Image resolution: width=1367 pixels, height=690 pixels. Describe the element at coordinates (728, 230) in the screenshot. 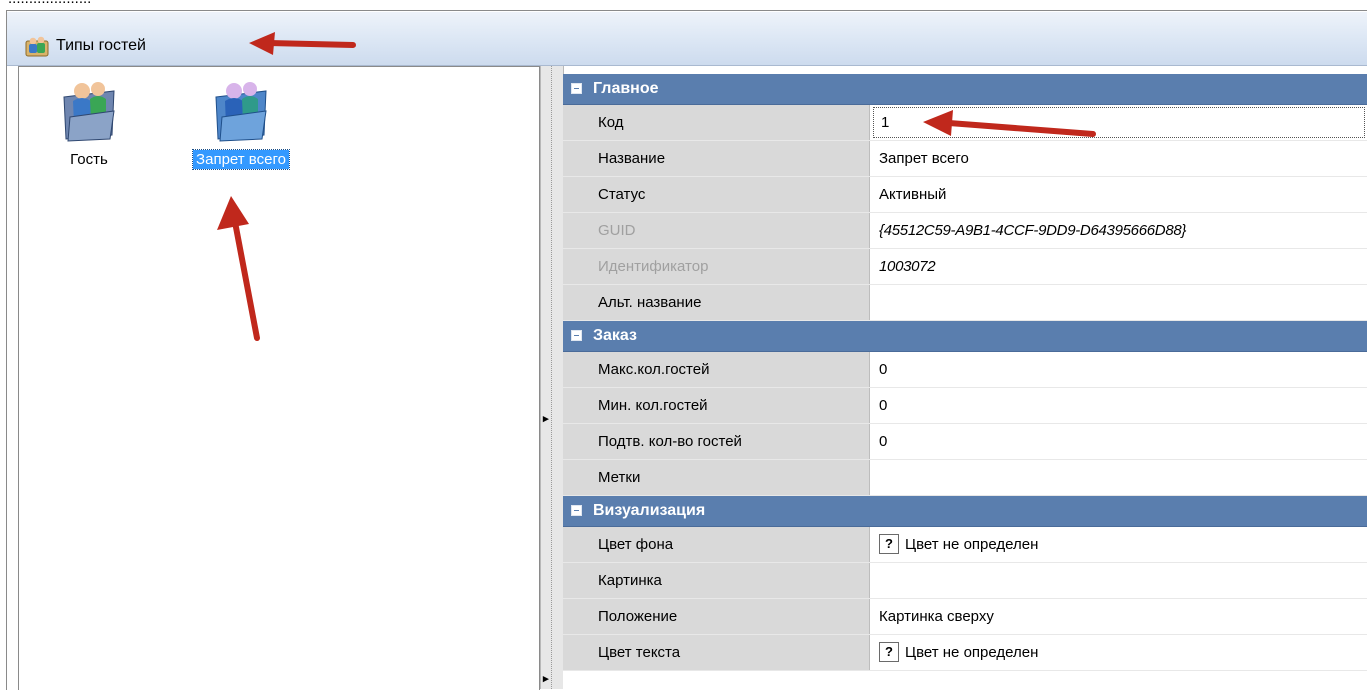

I see `property-name: GUID` at that location.